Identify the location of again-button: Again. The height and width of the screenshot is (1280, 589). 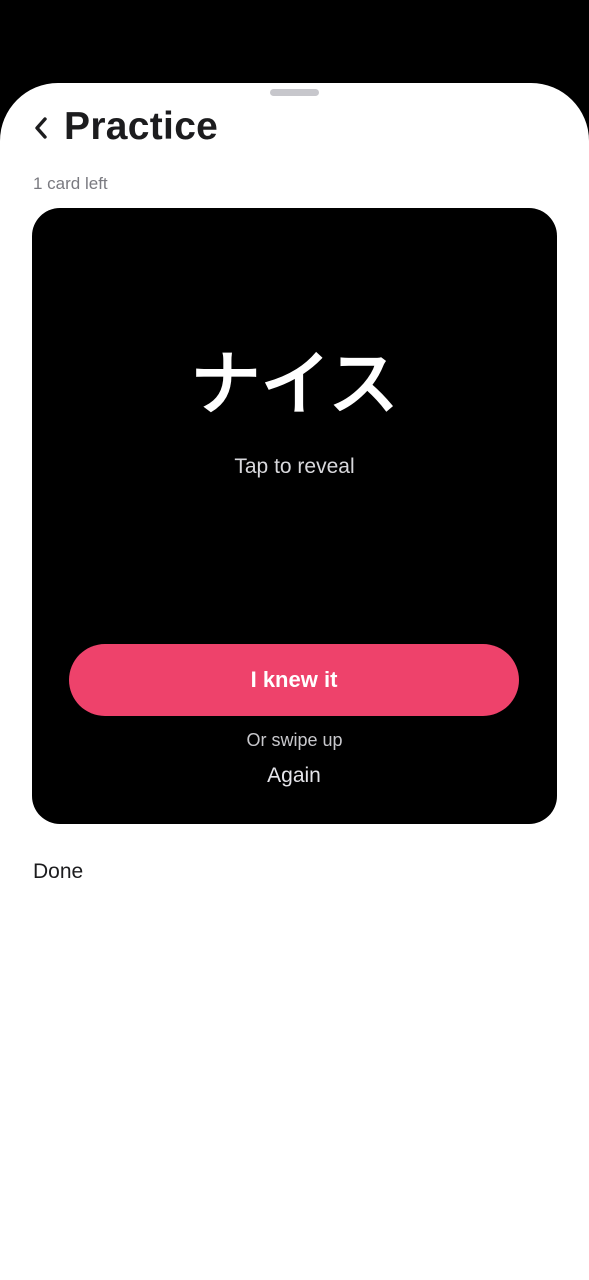
(294, 776).